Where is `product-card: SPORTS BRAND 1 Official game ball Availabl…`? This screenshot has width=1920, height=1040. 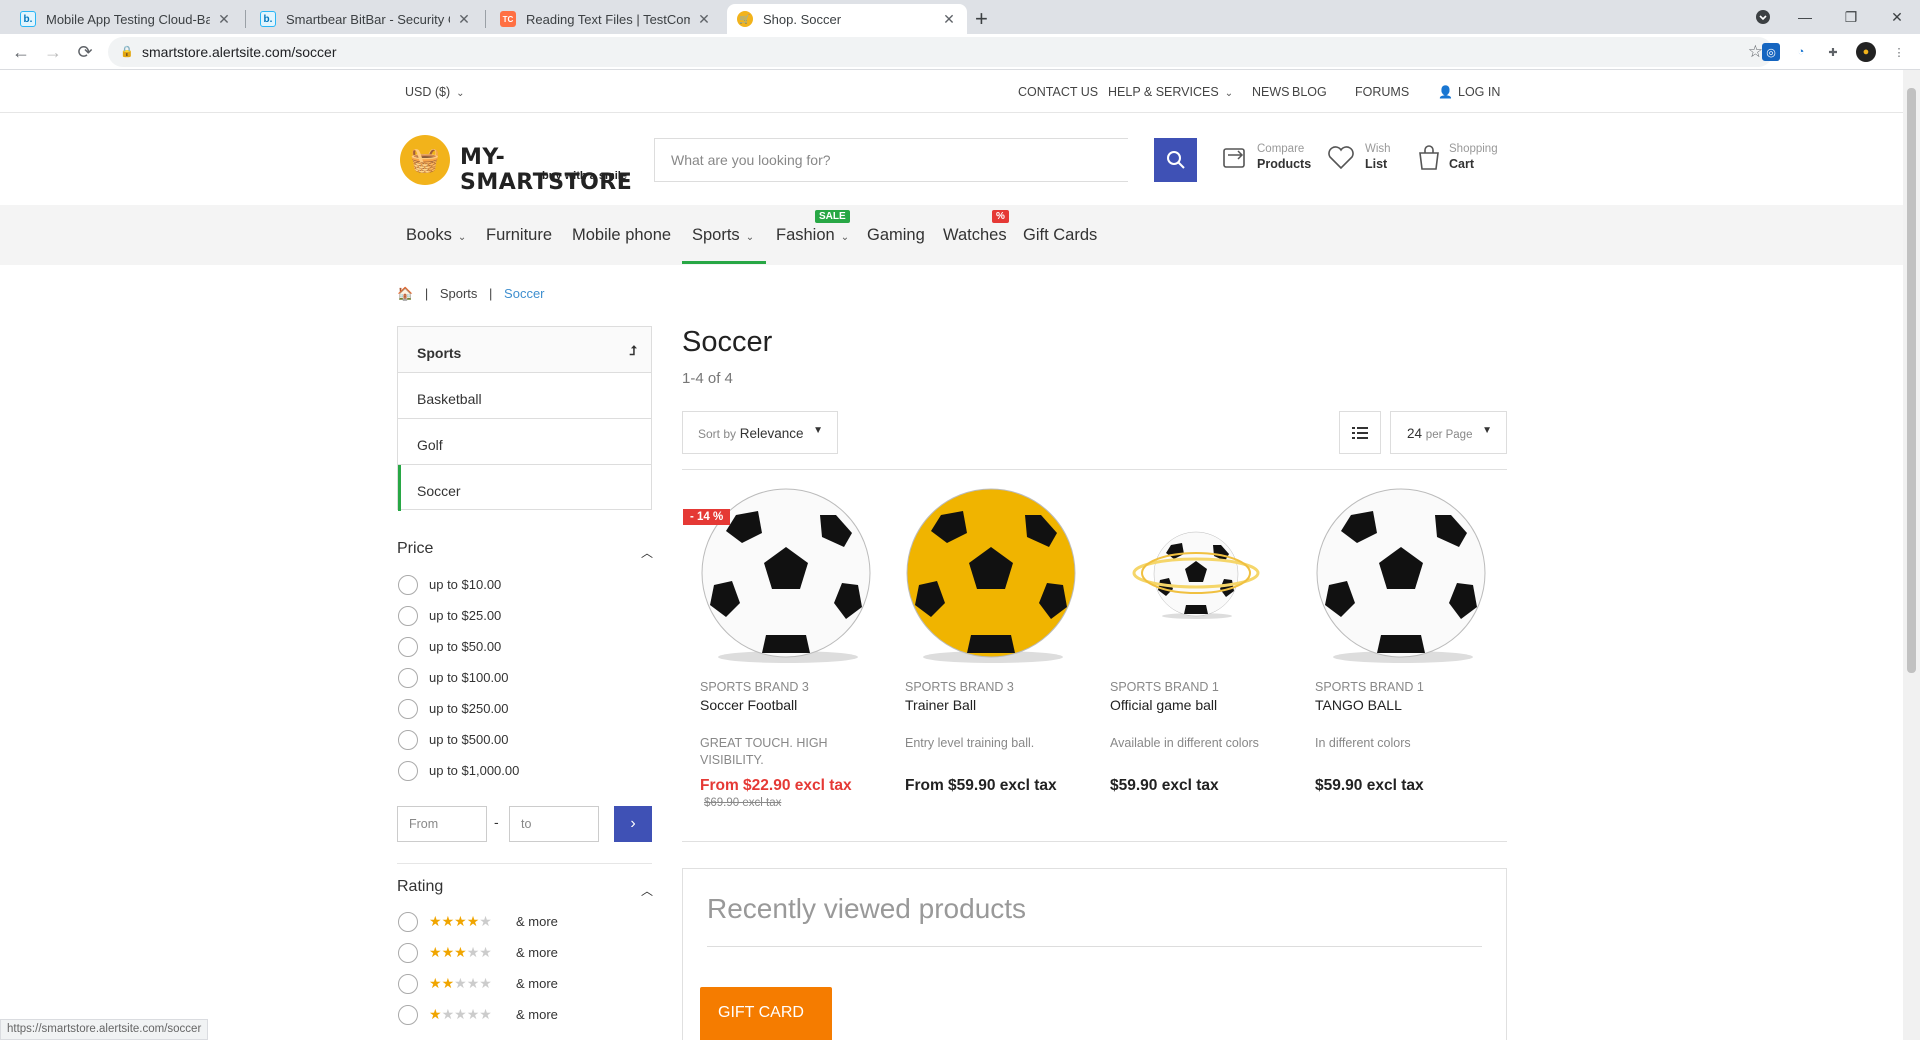
product-card: SPORTS BRAND 1 Official game ball Availabl… is located at coordinates (1196, 639).